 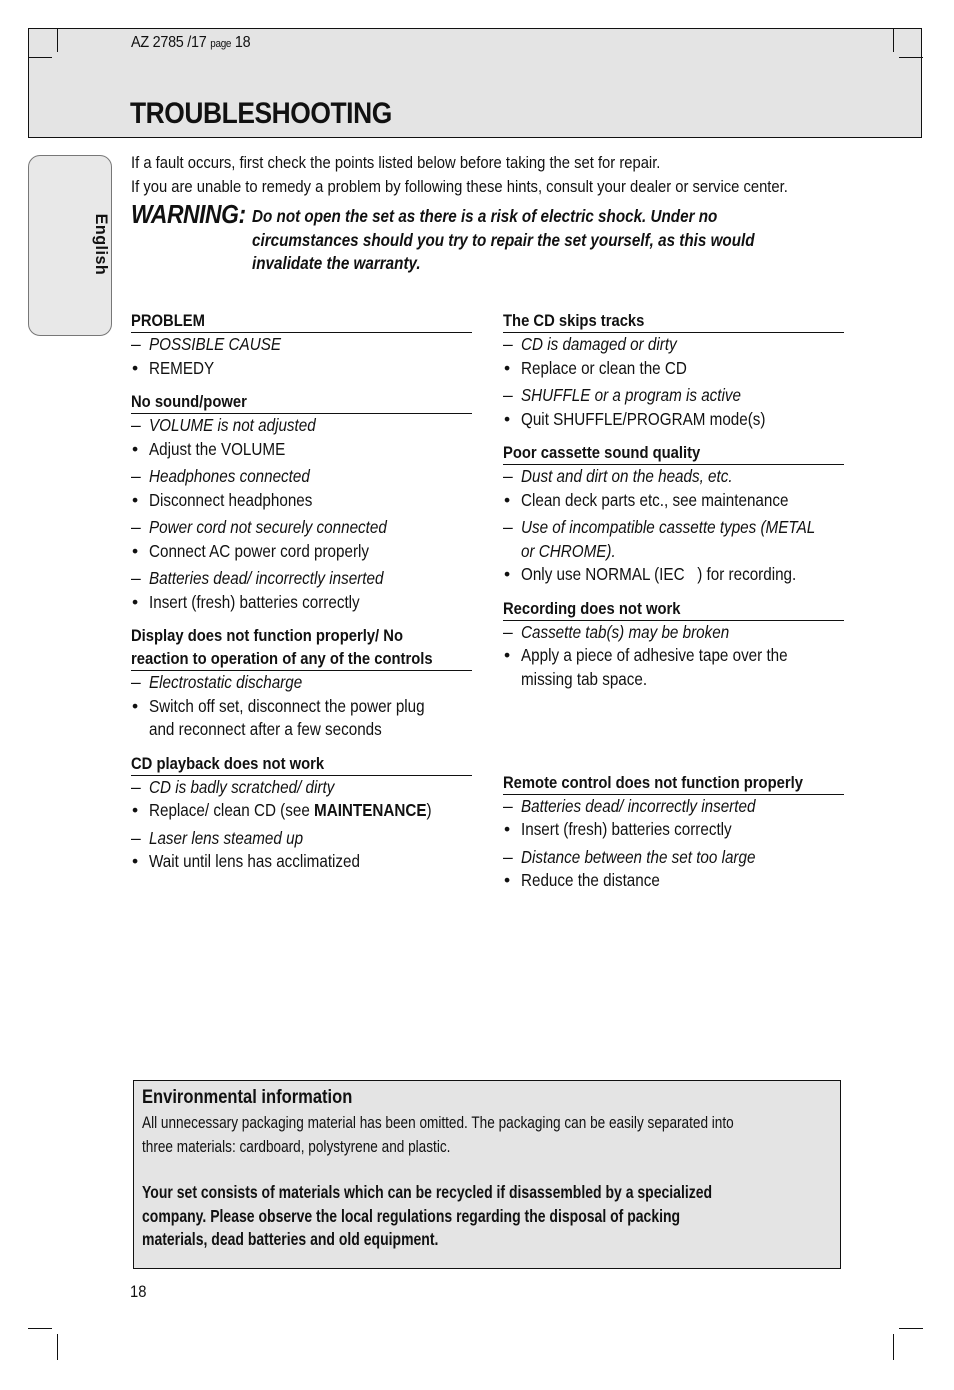 What do you see at coordinates (242, 42) in the screenshot?
I see `page-ref: 18` at bounding box center [242, 42].